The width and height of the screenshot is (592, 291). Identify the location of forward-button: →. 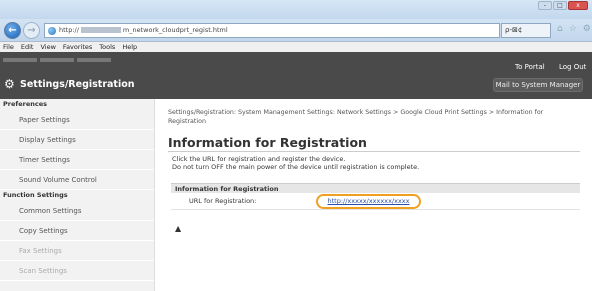
(31, 30).